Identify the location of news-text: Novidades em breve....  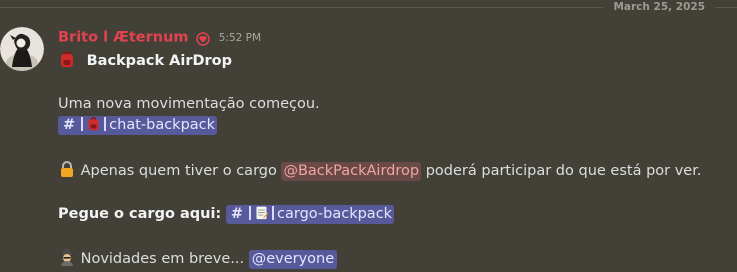
(162, 259).